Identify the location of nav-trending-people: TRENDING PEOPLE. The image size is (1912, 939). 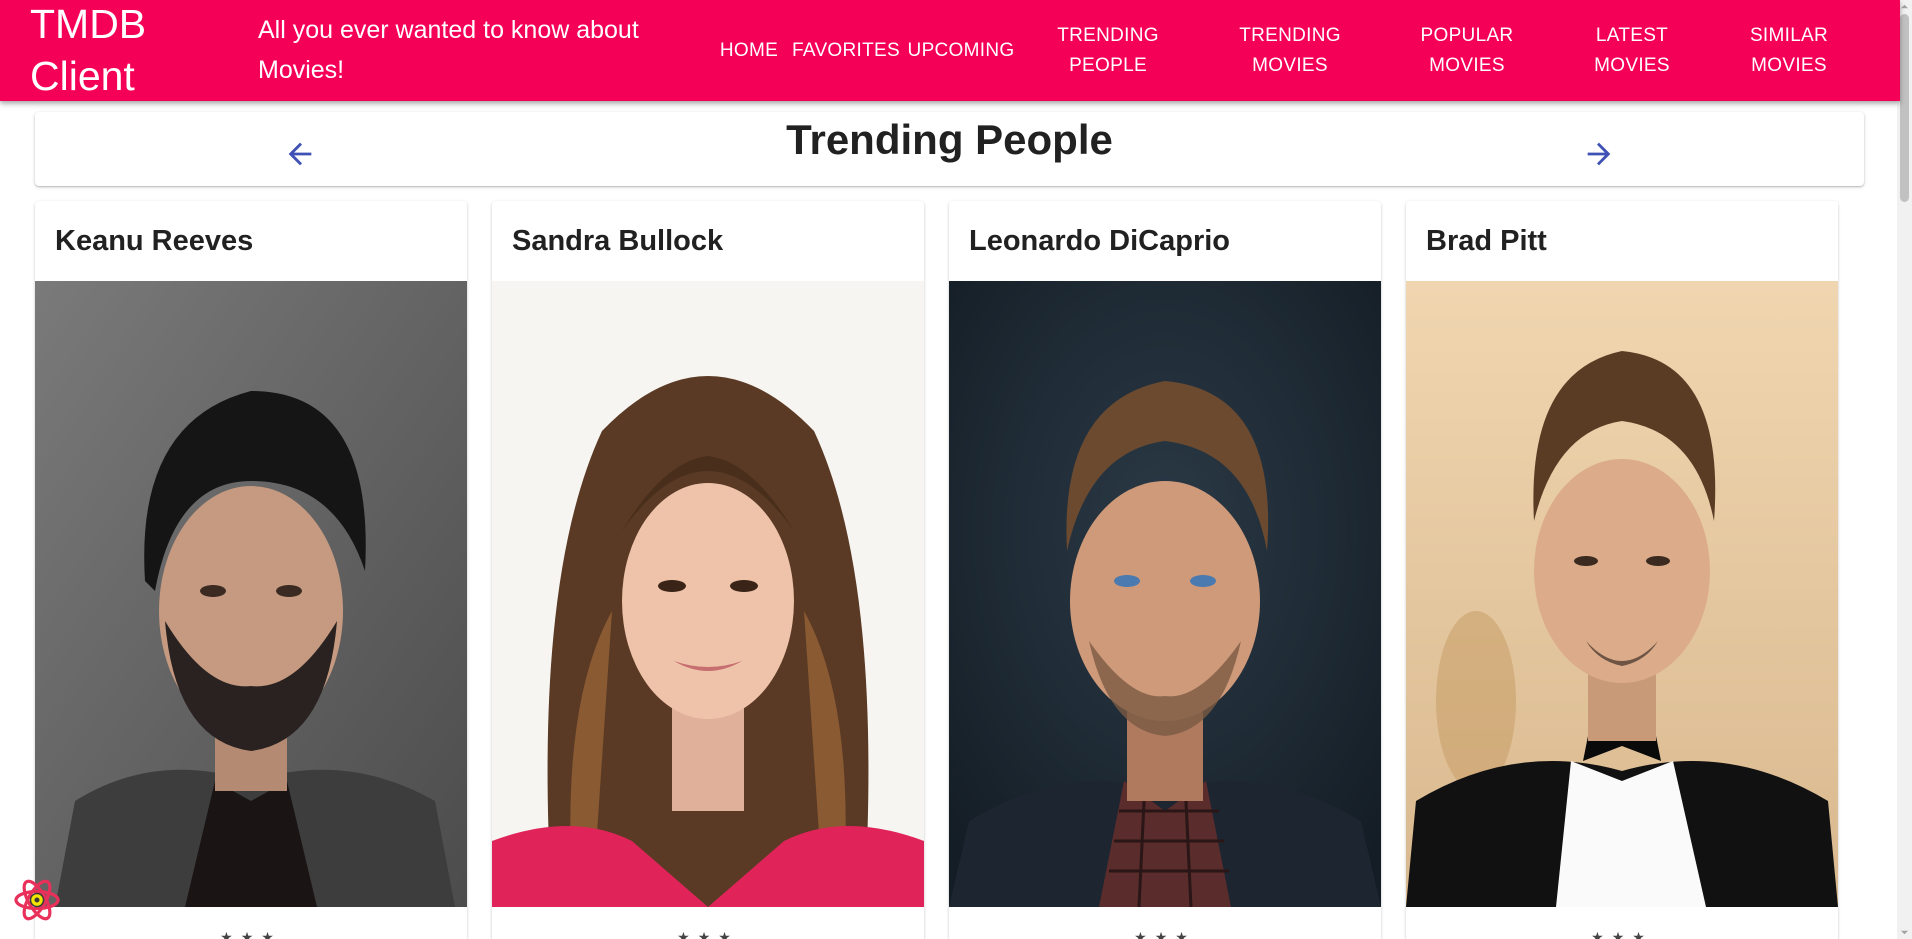
(1108, 50).